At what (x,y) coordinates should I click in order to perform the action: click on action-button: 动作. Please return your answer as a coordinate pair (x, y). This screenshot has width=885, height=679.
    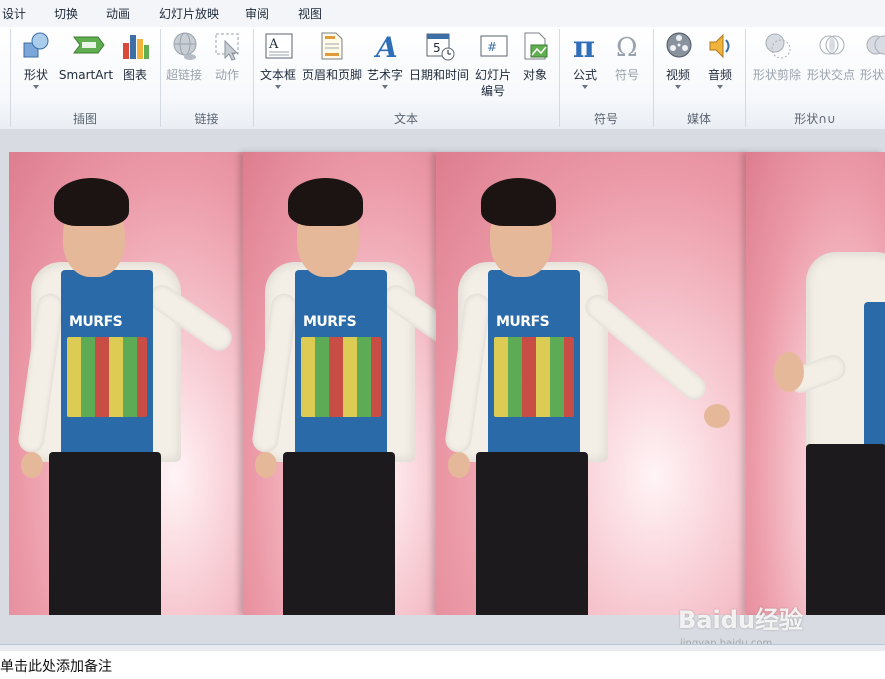
    Looking at the image, I should click on (227, 57).